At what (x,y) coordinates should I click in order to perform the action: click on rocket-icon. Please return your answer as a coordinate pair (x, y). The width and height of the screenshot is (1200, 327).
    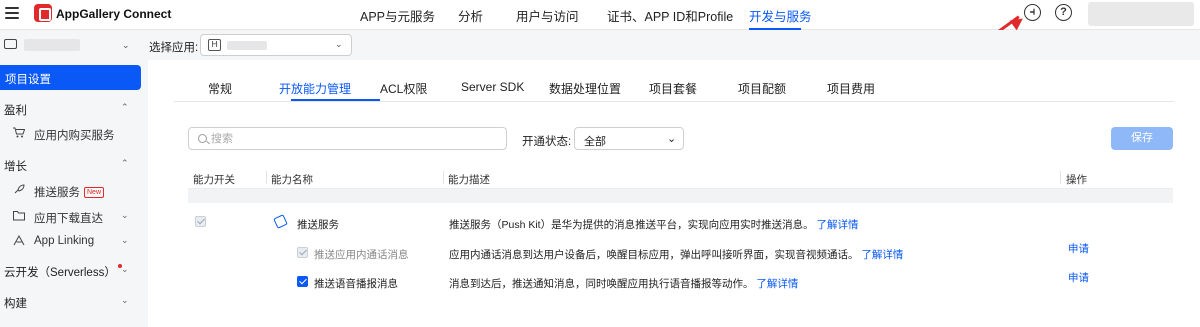
    Looking at the image, I should click on (19, 189).